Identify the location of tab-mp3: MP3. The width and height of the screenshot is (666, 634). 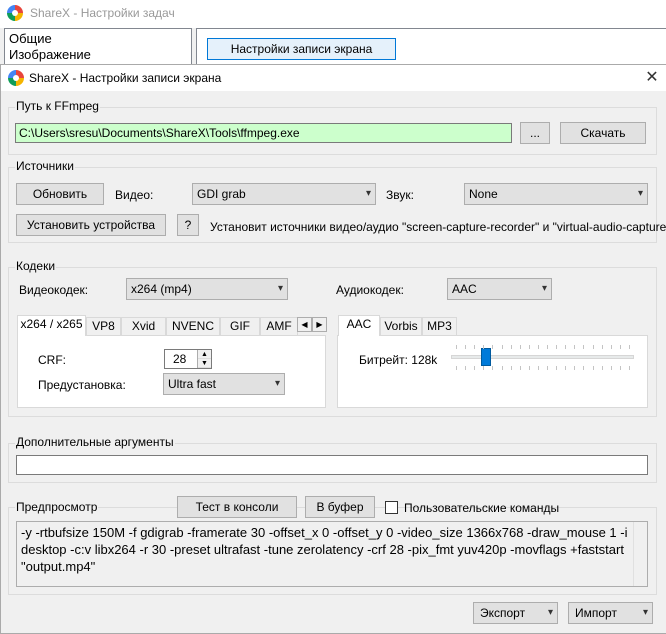
(439, 326).